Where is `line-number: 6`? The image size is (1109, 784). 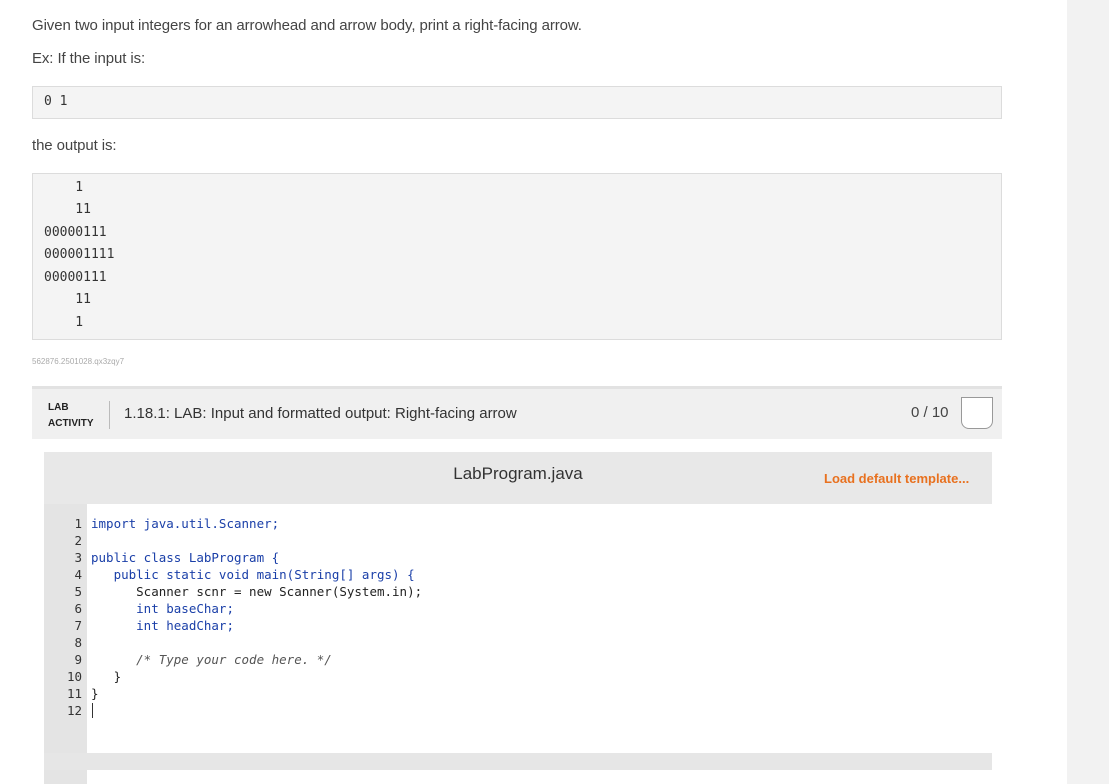
line-number: 6 is located at coordinates (78, 608).